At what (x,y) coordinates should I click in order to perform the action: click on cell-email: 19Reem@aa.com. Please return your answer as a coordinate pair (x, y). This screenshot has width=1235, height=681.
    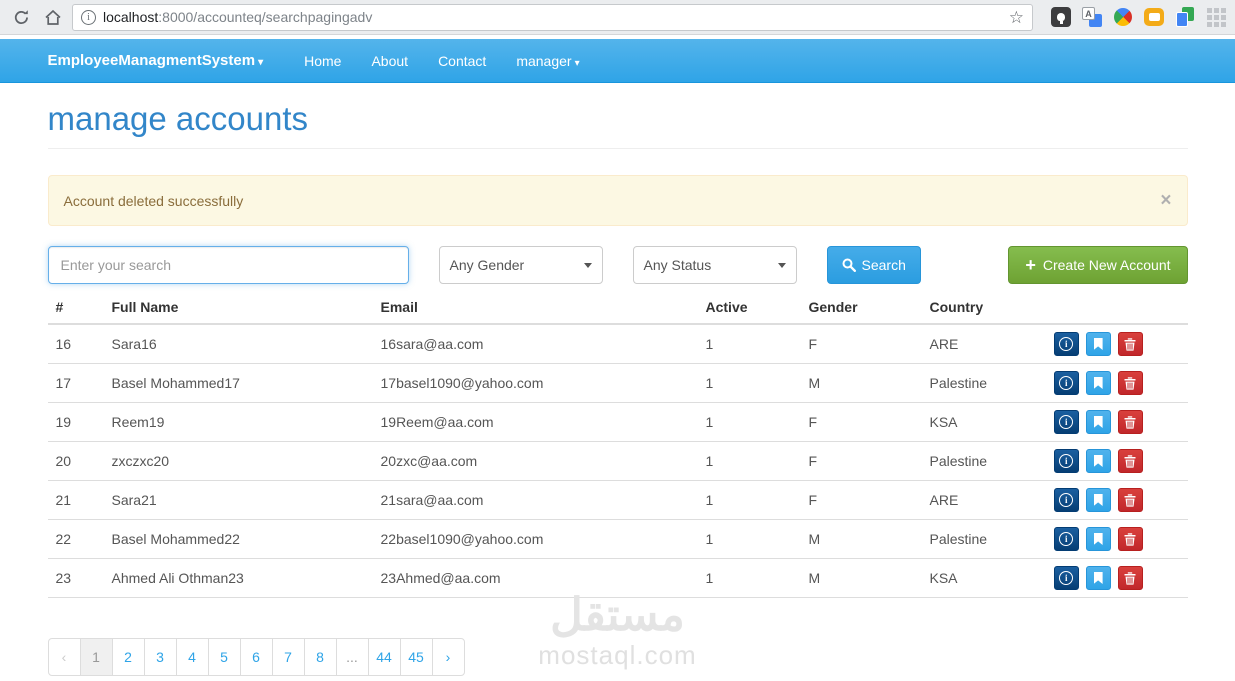
    Looking at the image, I should click on (535, 422).